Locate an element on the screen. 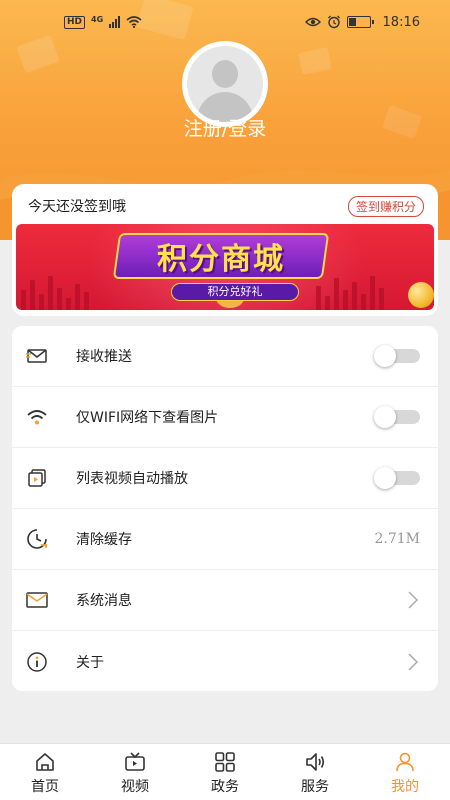 The width and height of the screenshot is (450, 800). settings-item-label: 接收推送 is located at coordinates (104, 357).